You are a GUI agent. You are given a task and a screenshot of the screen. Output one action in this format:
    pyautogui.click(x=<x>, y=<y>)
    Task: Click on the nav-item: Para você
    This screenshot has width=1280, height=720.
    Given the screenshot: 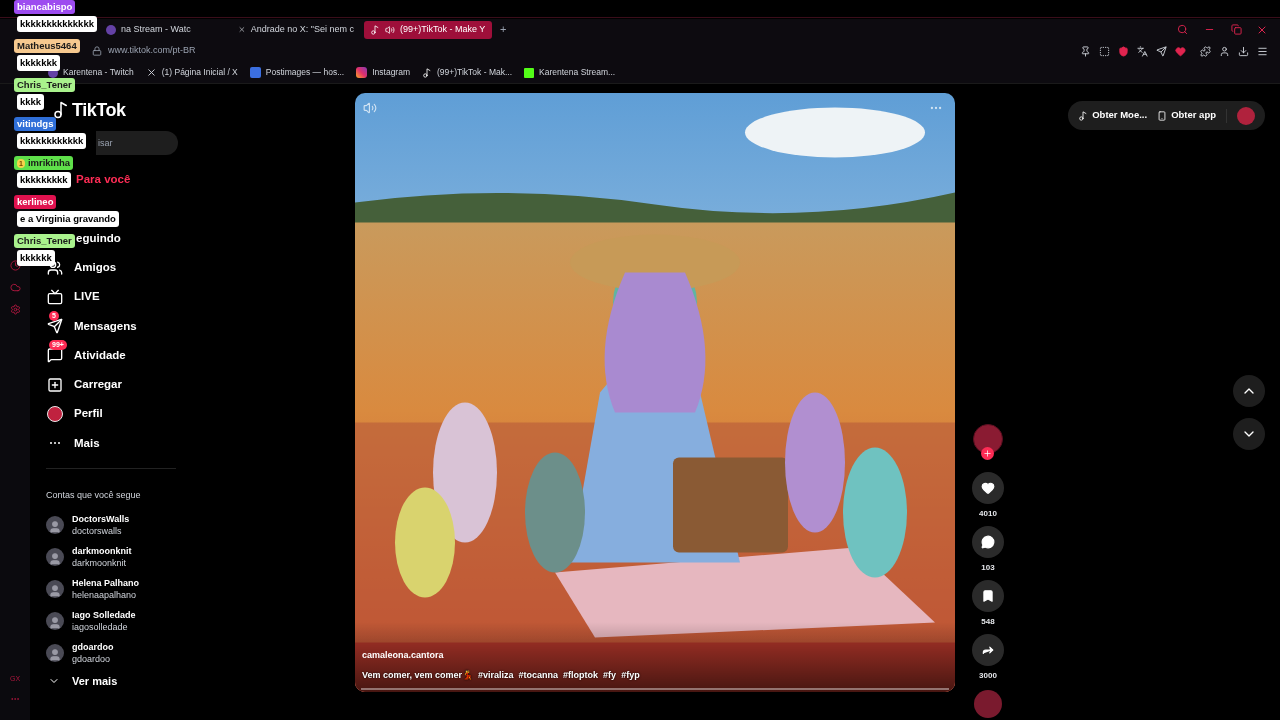 What is the action you would take?
    pyautogui.click(x=103, y=180)
    